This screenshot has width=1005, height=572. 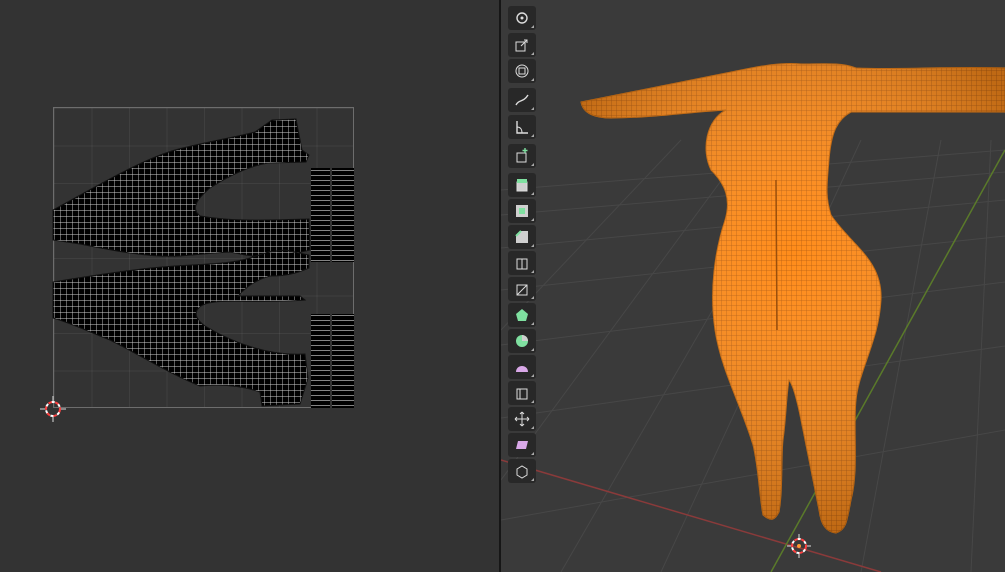 I want to click on add-cube-icon, so click(x=522, y=156).